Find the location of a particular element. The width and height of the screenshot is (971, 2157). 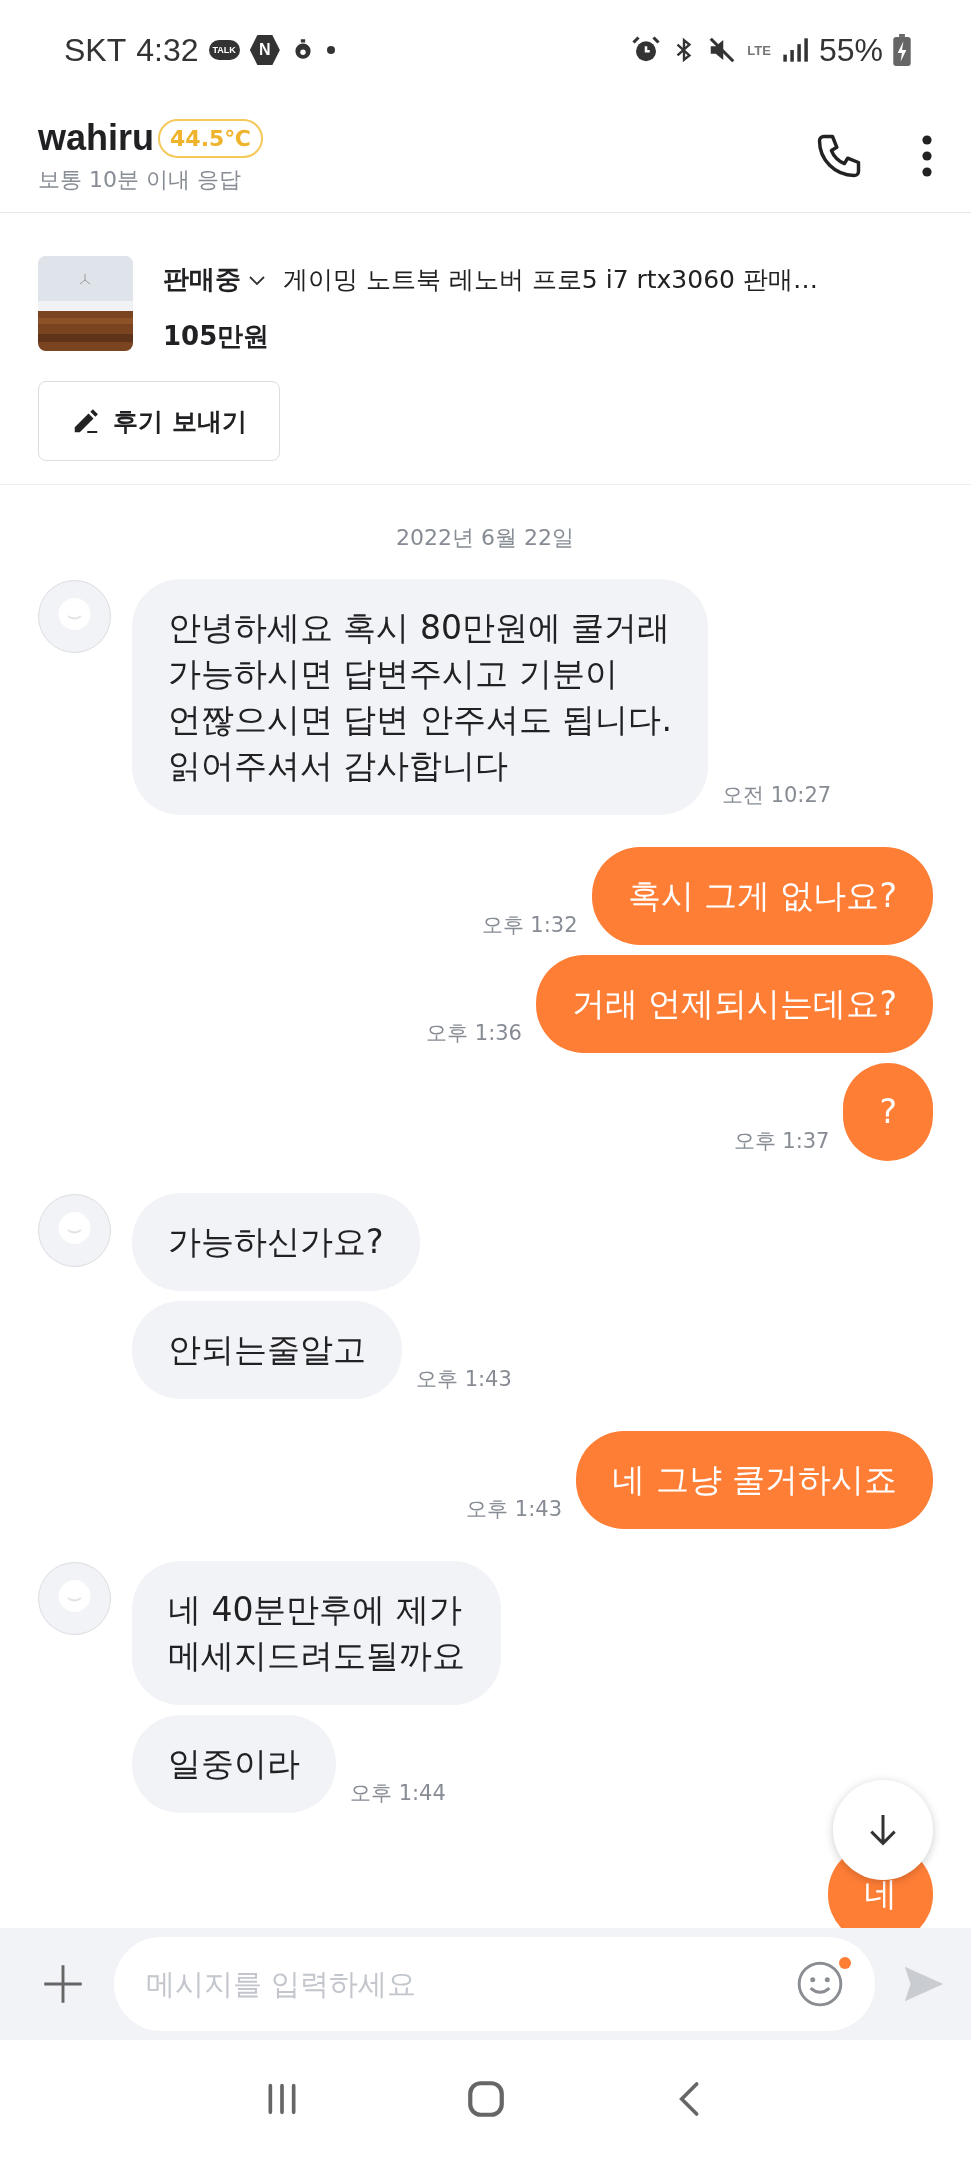

message-bubble: ? is located at coordinates (888, 1112).